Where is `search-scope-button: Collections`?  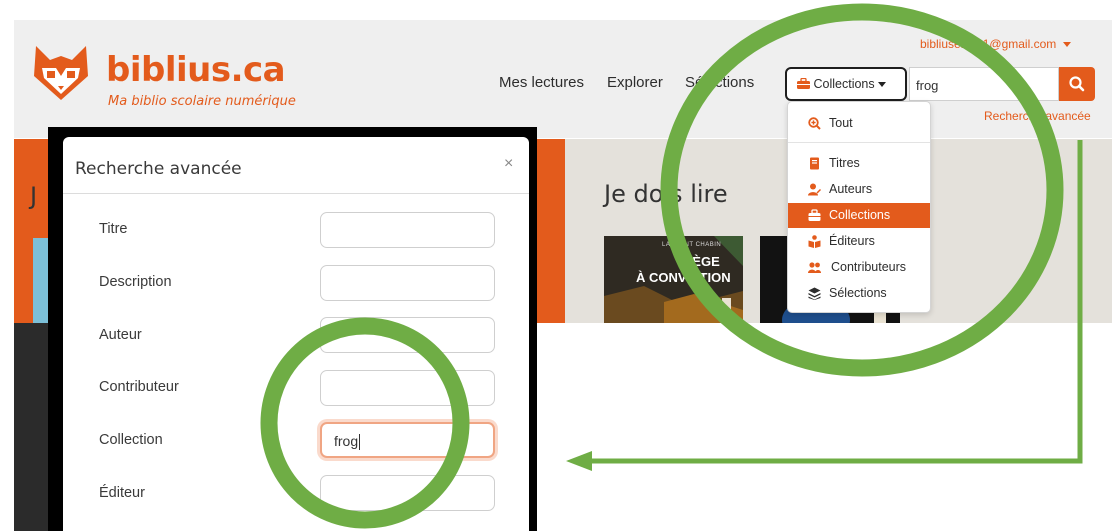 search-scope-button: Collections is located at coordinates (846, 84).